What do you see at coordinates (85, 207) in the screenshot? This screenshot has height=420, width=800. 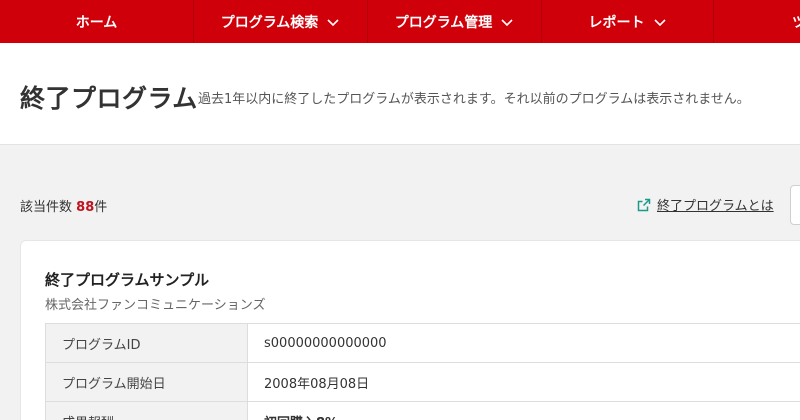 I see `result-count-number: 88` at bounding box center [85, 207].